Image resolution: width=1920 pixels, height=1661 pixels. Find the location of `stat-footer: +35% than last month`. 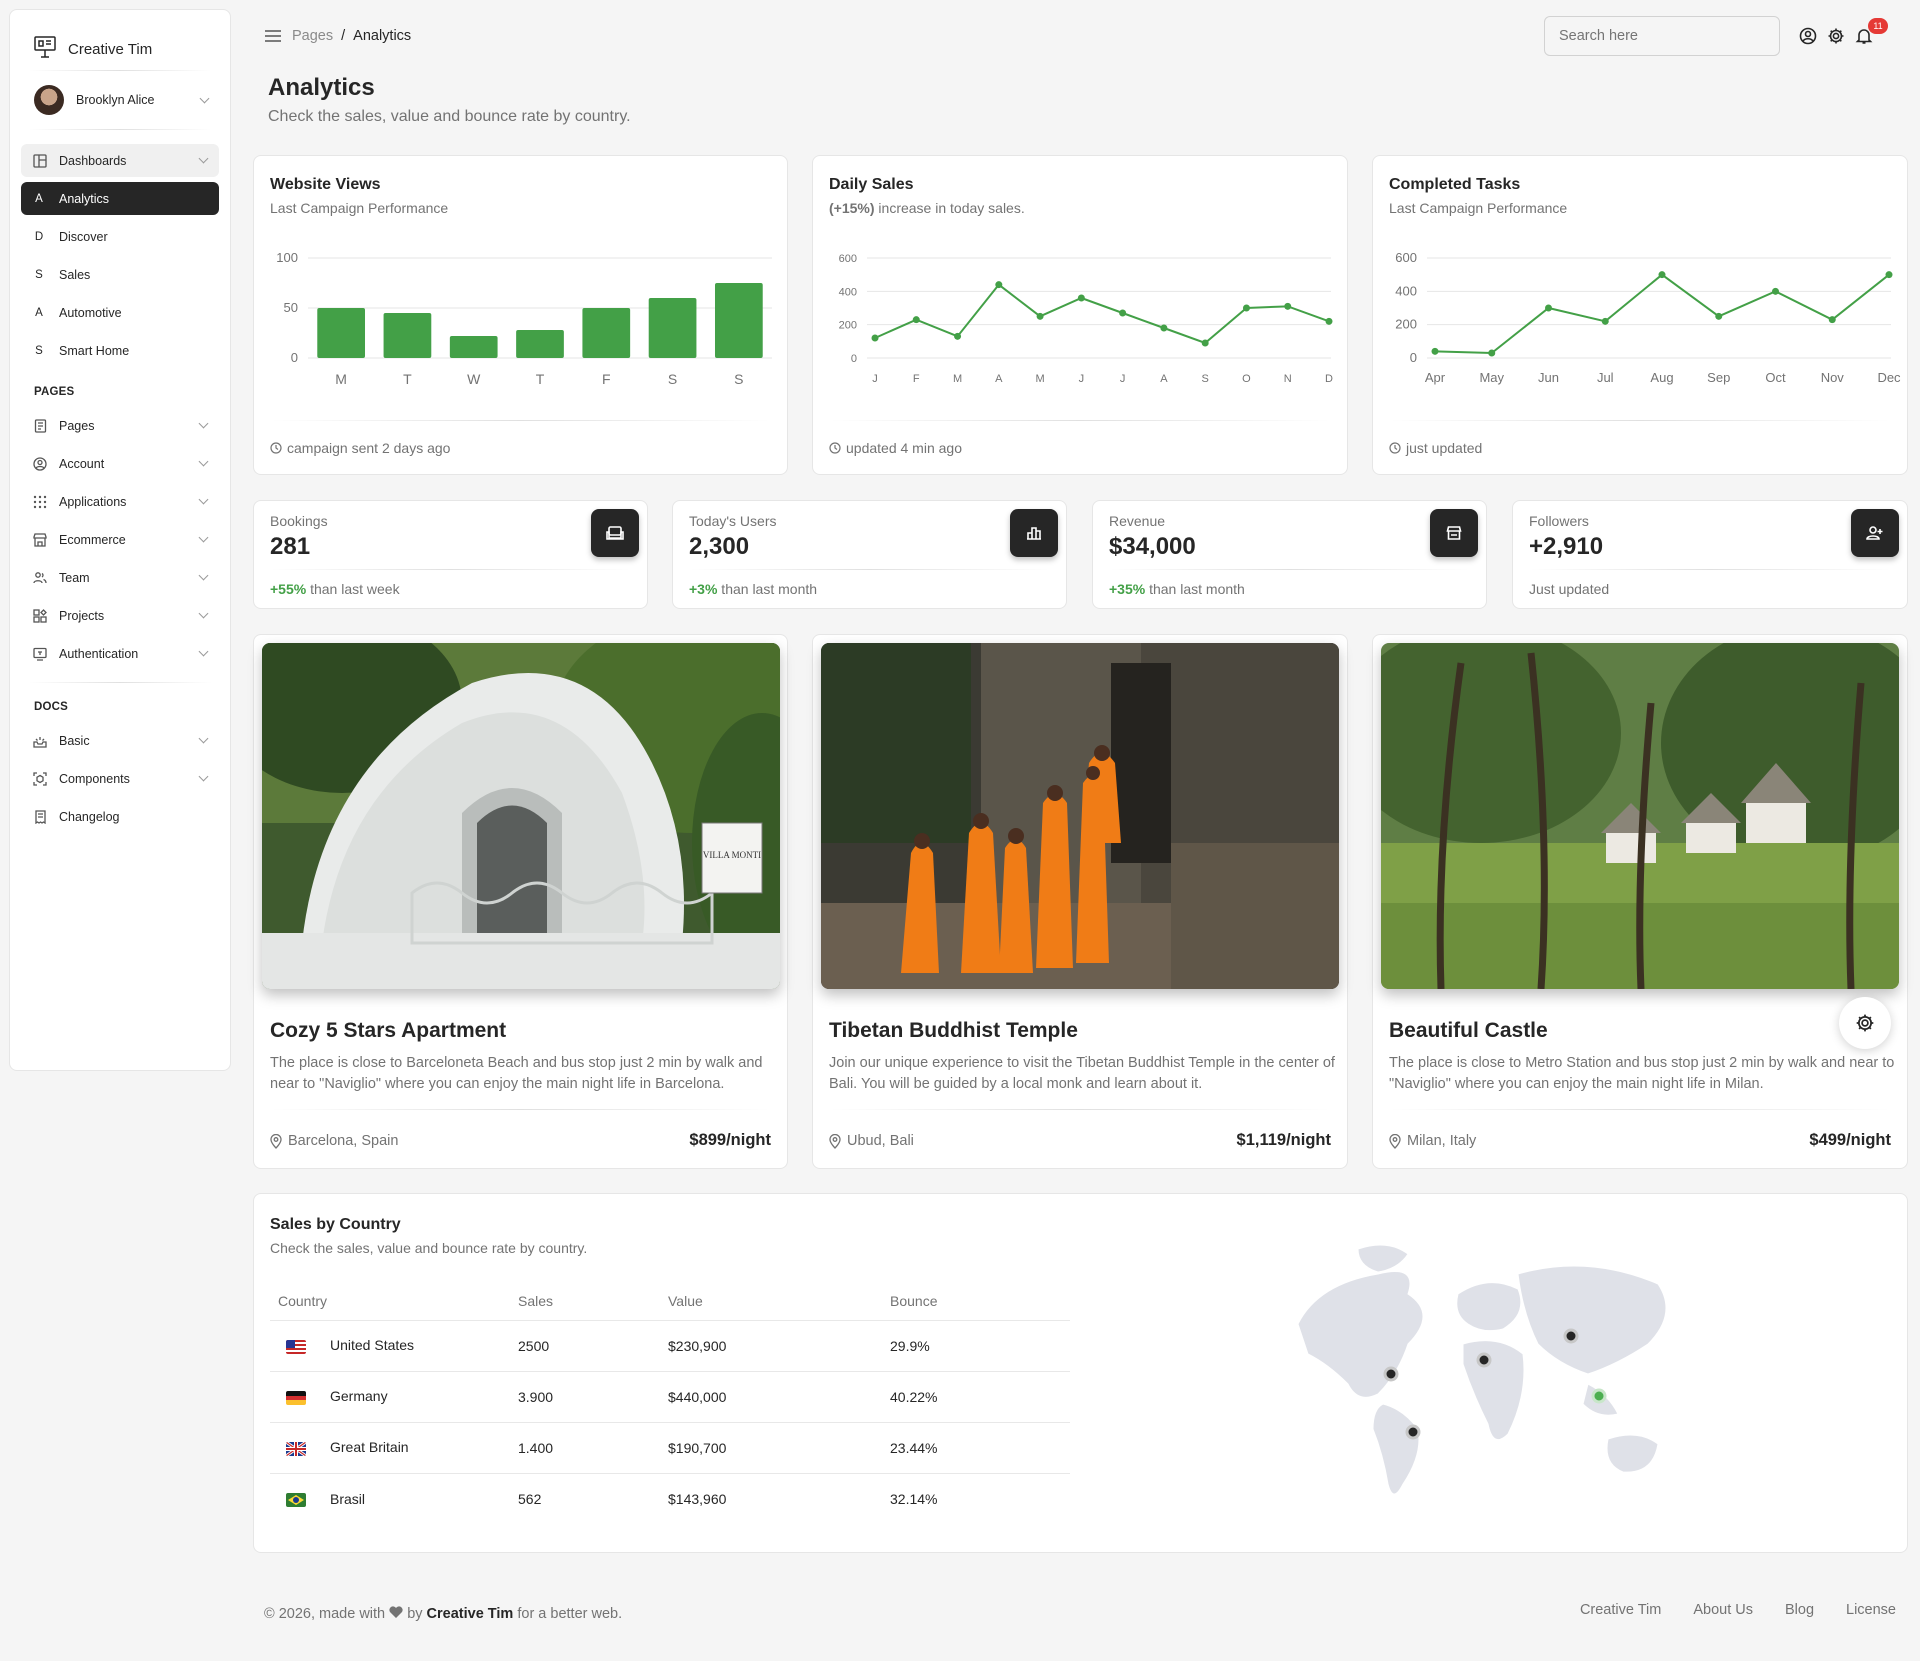

stat-footer: +35% than last month is located at coordinates (1177, 589).